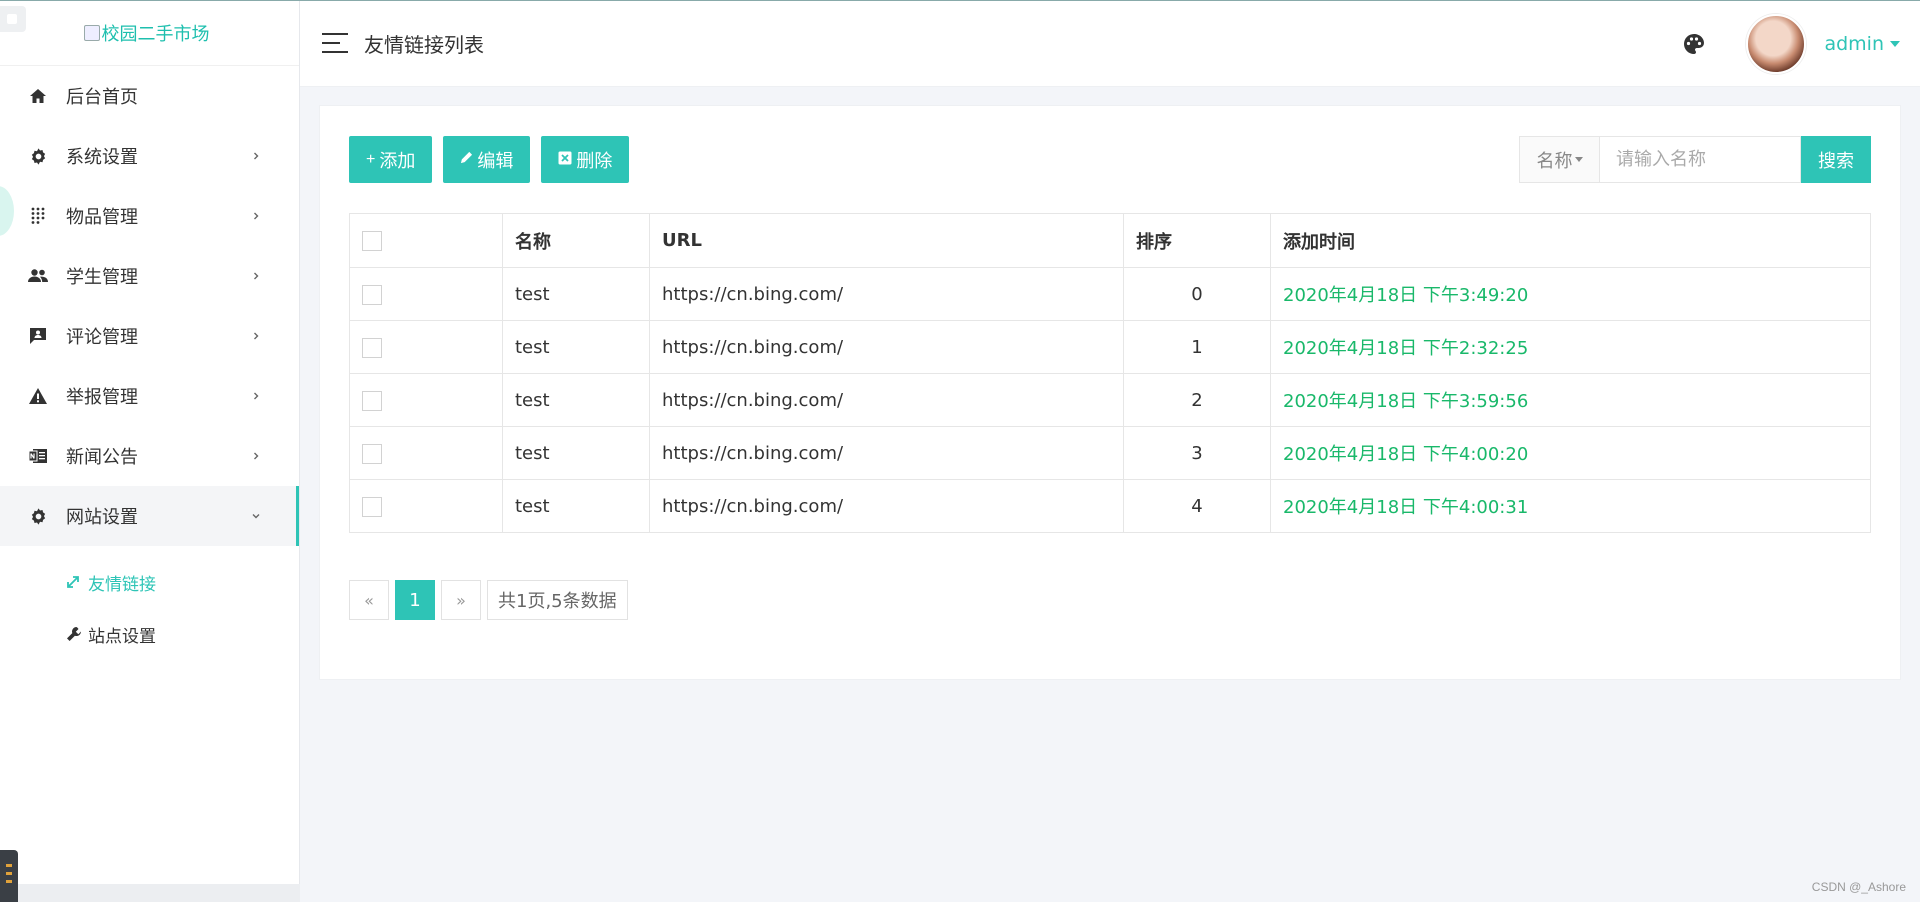  What do you see at coordinates (38, 276) in the screenshot?
I see `users-icon` at bounding box center [38, 276].